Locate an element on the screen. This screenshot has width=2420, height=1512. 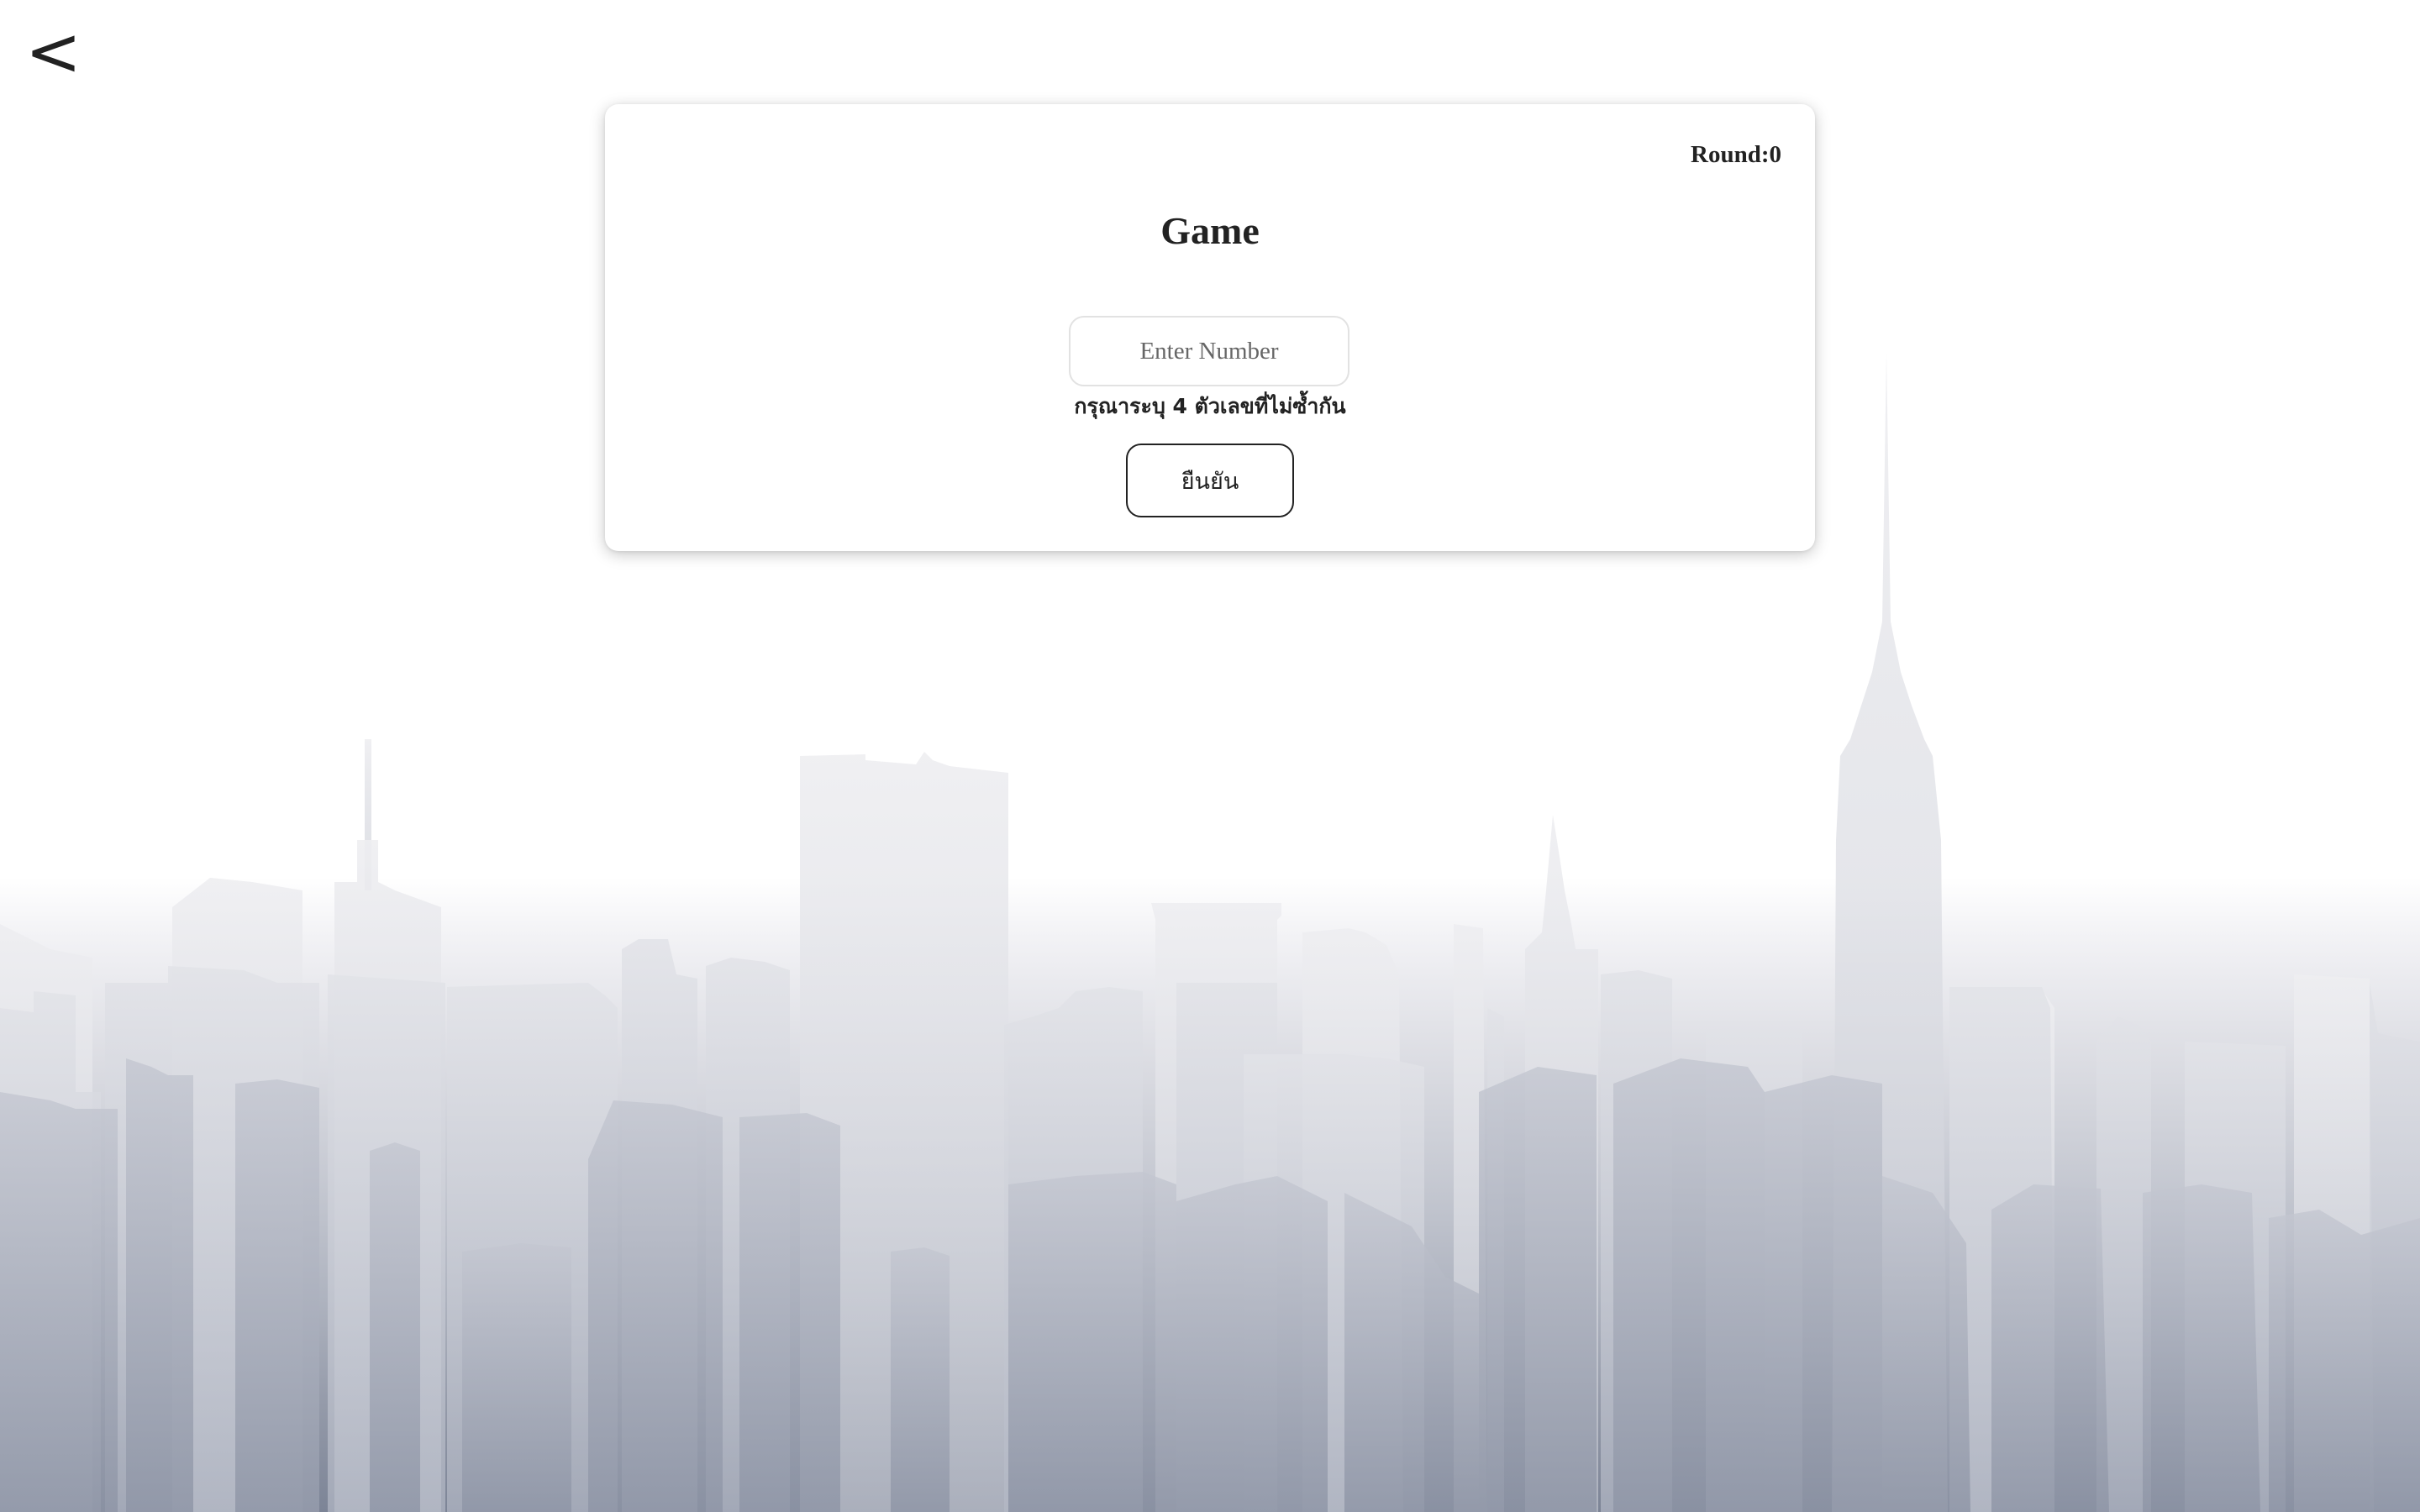
page-title: Game is located at coordinates (1210, 230).